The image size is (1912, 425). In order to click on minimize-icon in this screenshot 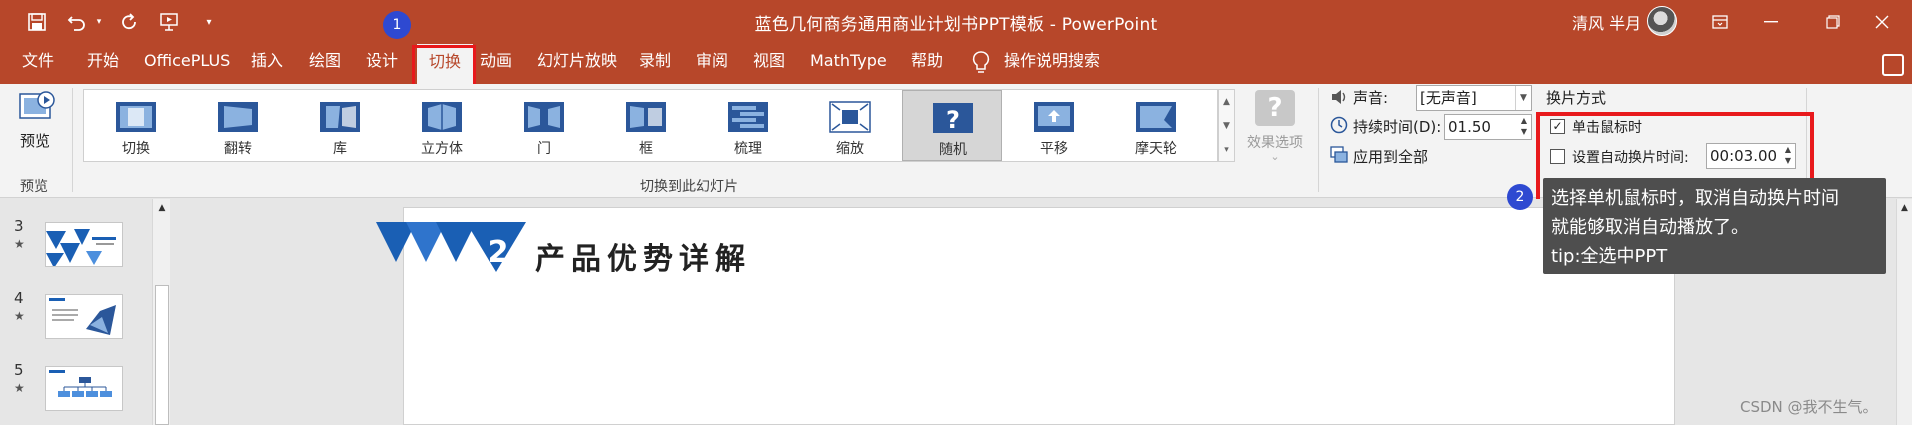, I will do `click(1771, 22)`.